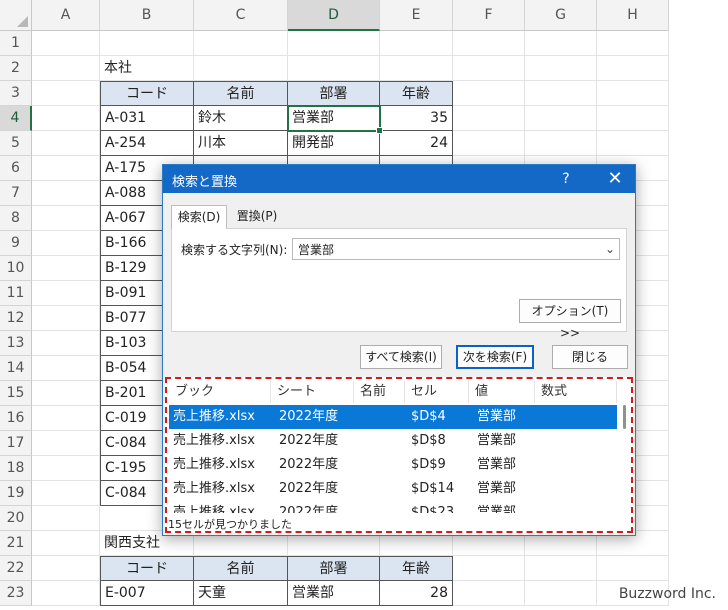 This screenshot has height=610, width=728. I want to click on result-row: 売上推移.xlsx 2022年度 $D$14 営業部, so click(393, 489).